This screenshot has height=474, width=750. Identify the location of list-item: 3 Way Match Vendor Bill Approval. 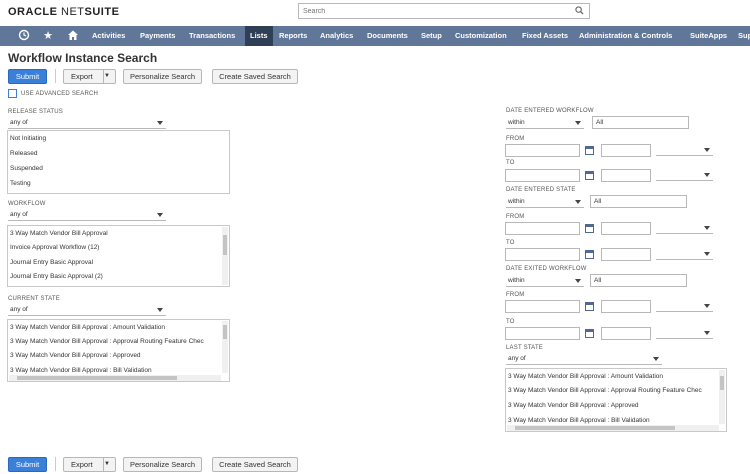
(59, 233).